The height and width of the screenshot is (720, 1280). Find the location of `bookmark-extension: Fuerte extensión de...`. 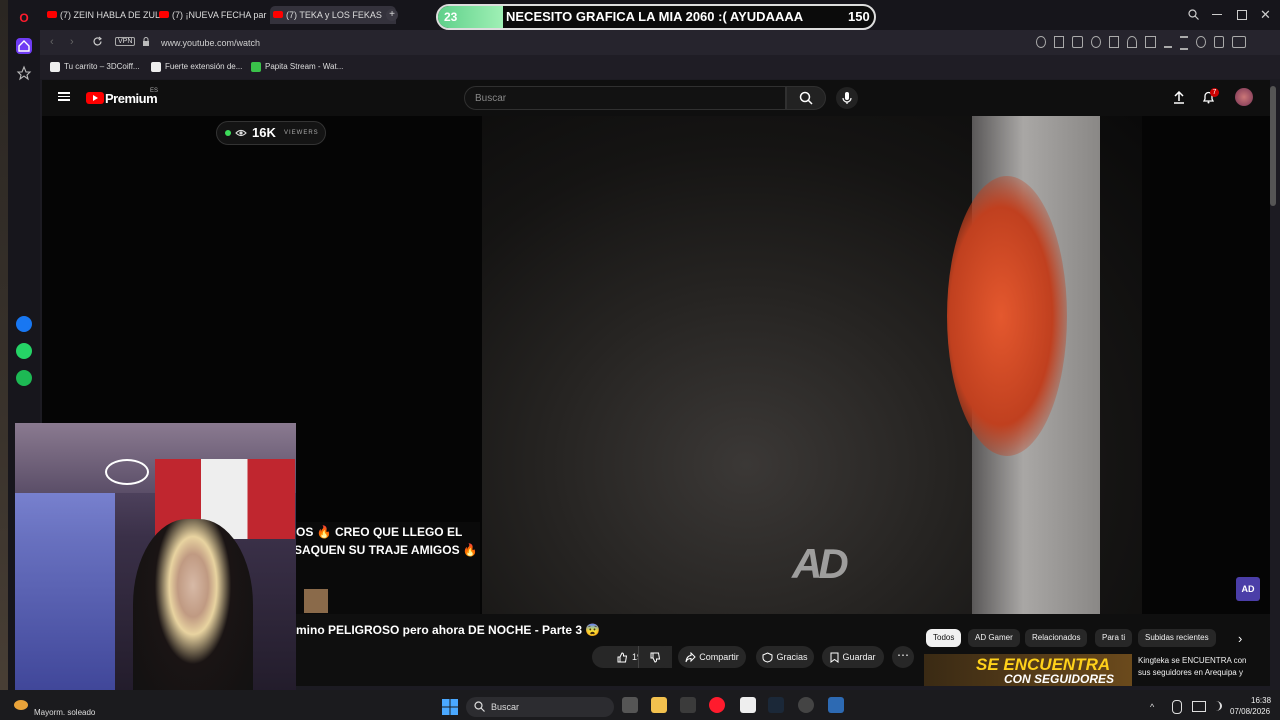

bookmark-extension: Fuerte extensión de... is located at coordinates (196, 67).